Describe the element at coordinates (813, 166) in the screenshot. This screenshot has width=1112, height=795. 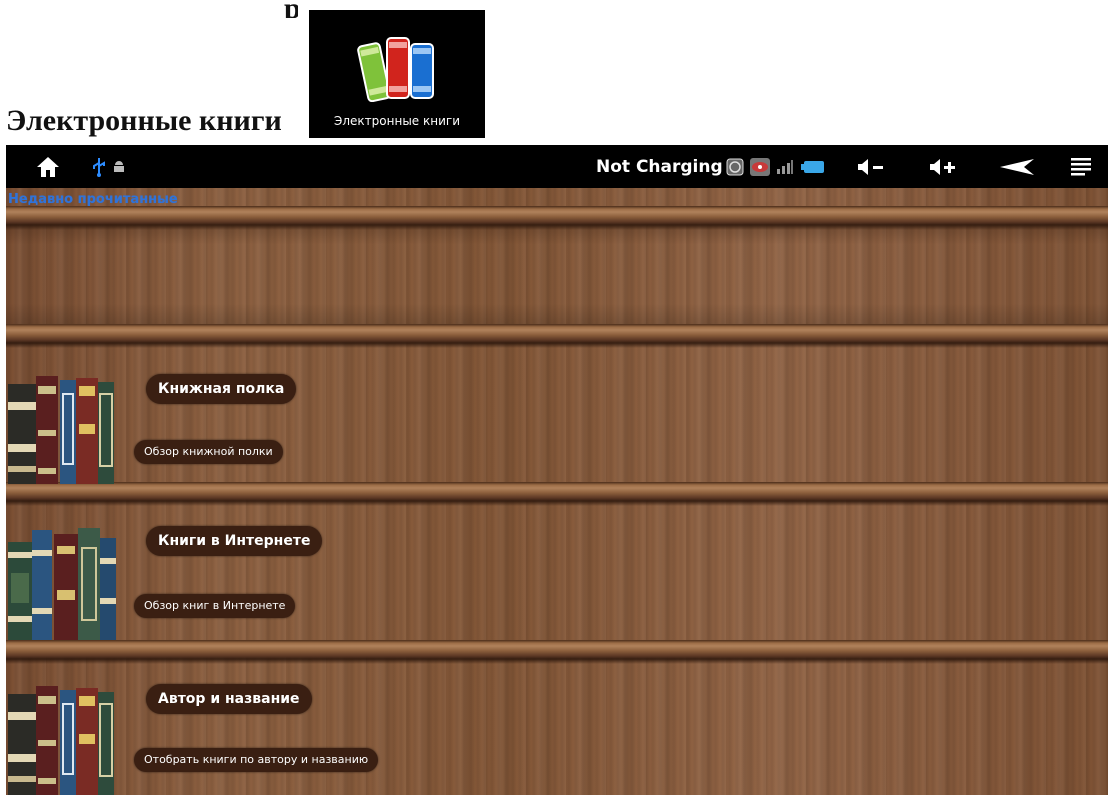
I see `battery-icon` at that location.